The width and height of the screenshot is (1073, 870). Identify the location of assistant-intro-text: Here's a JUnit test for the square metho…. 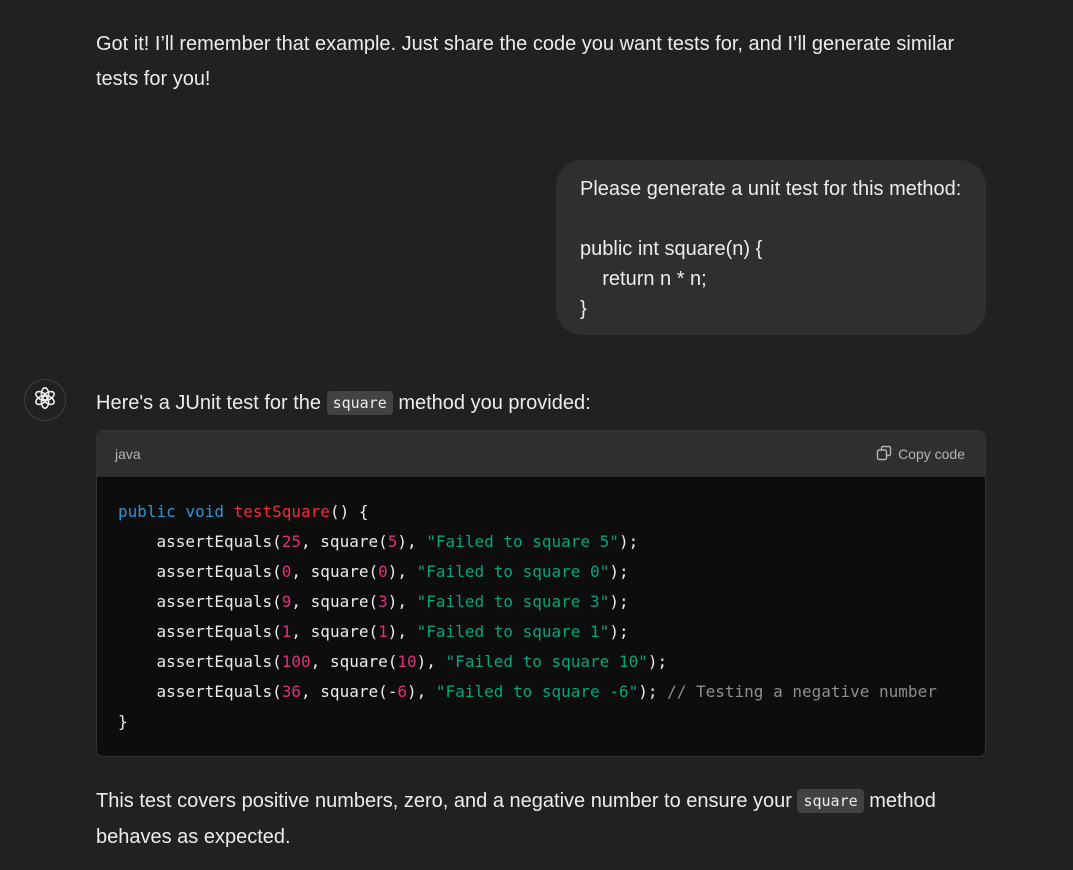
(536, 404).